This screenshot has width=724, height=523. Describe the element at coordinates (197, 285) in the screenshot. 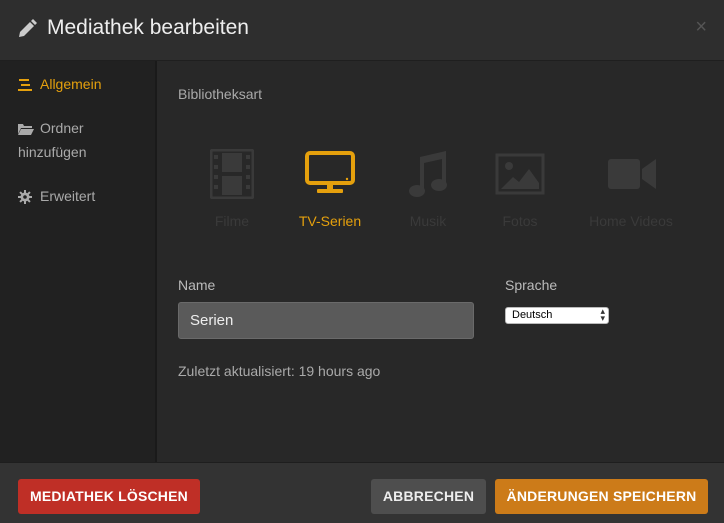

I see `name-label: Name` at that location.